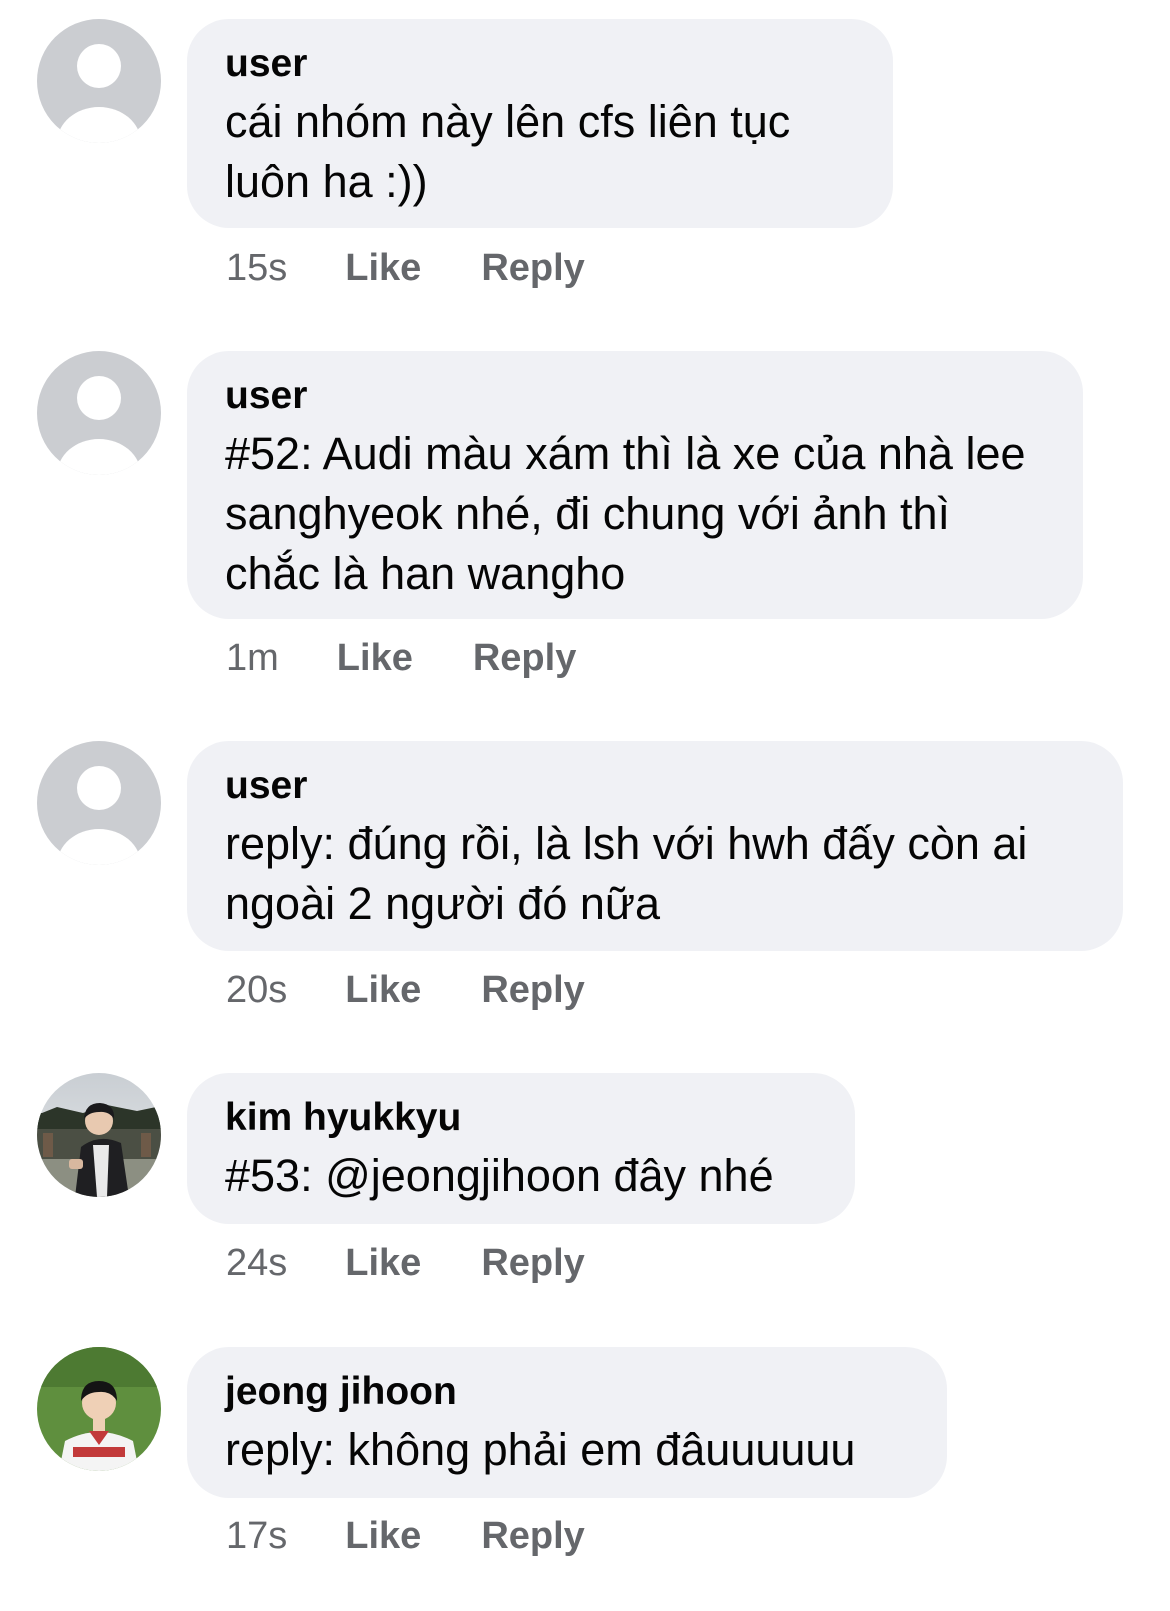 The width and height of the screenshot is (1170, 1611). What do you see at coordinates (252, 658) in the screenshot?
I see `comment-timestamp: 1m` at bounding box center [252, 658].